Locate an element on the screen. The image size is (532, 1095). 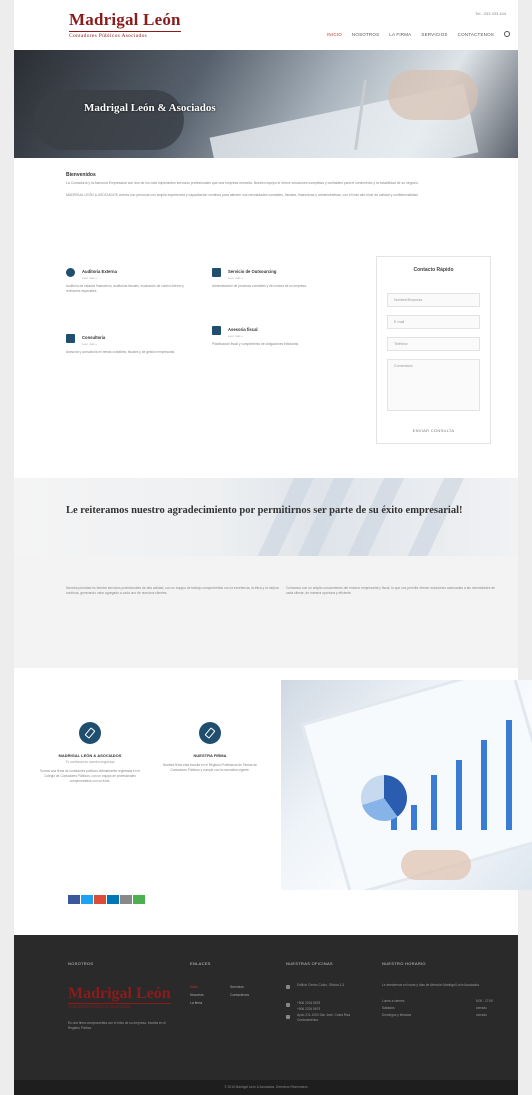
footer-link-inicio: Inicio is located at coordinates (194, 987).